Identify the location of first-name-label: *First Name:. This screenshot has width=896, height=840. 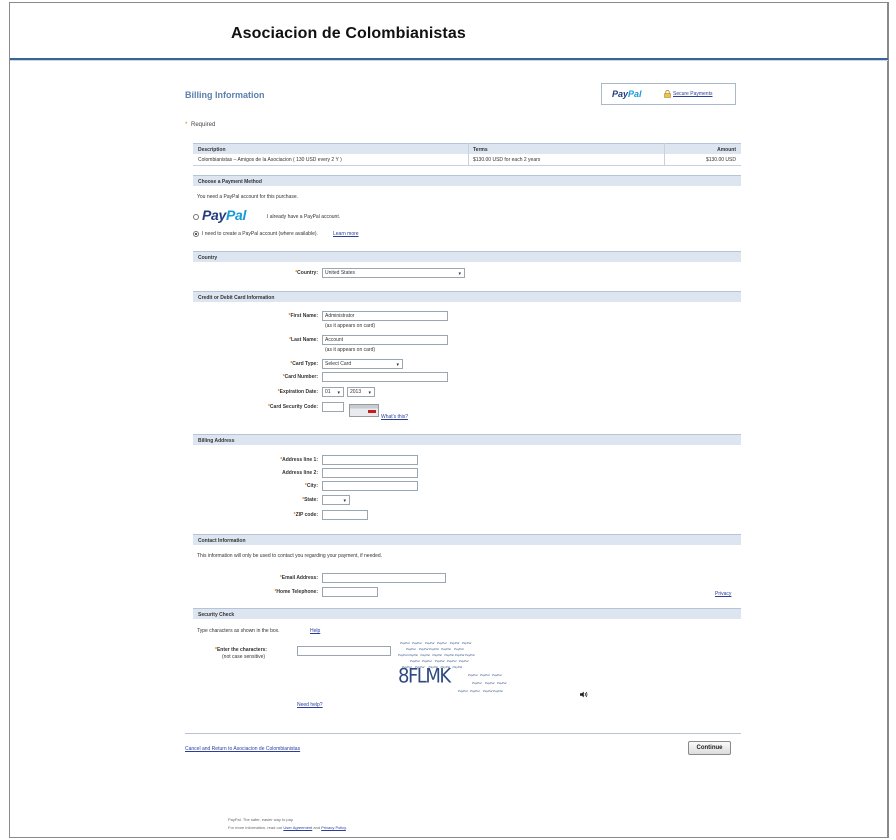
(303, 316).